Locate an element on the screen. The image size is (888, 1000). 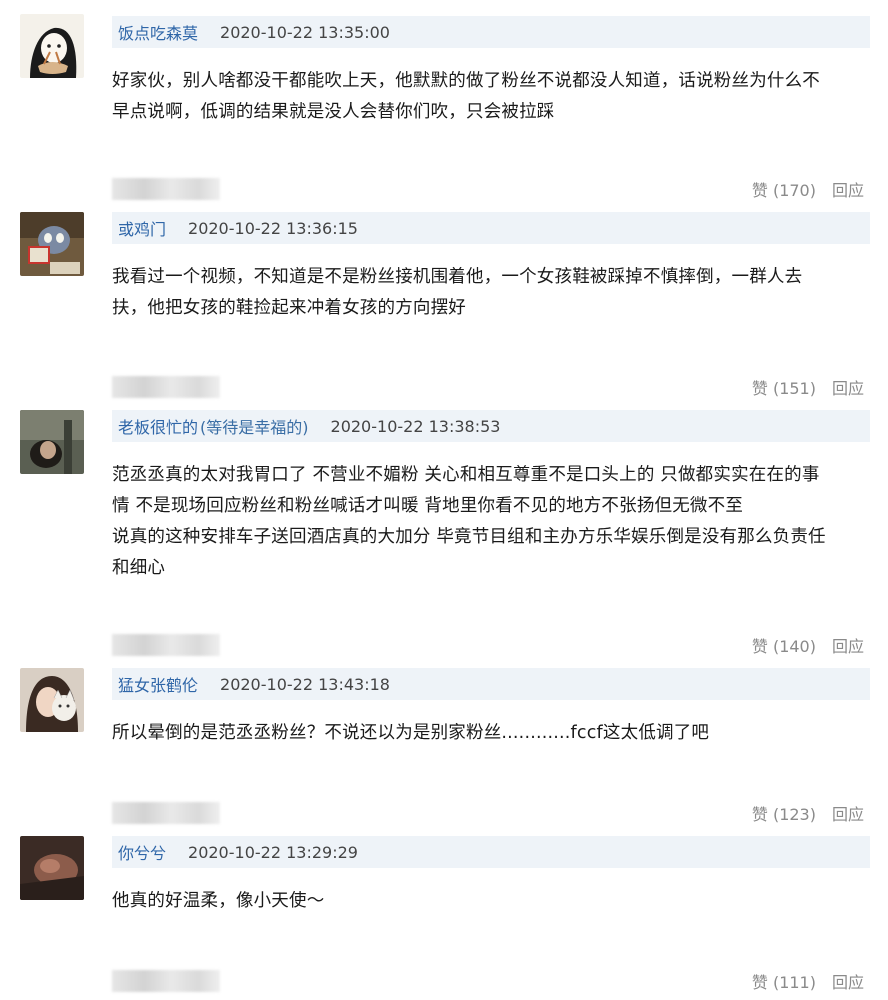
username-link: 老板很忙的 is located at coordinates (158, 426).